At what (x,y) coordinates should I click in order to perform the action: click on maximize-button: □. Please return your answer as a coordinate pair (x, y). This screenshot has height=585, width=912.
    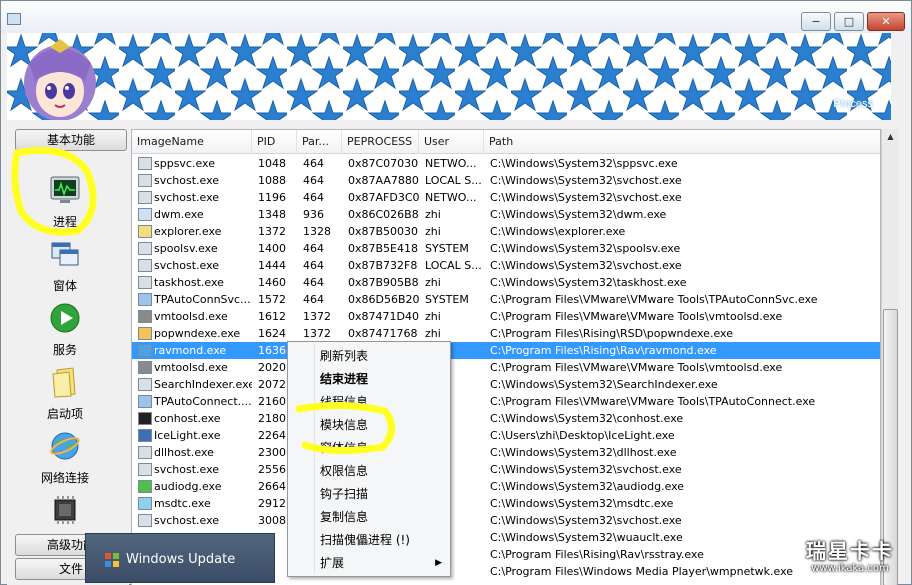
    Looking at the image, I should click on (849, 21).